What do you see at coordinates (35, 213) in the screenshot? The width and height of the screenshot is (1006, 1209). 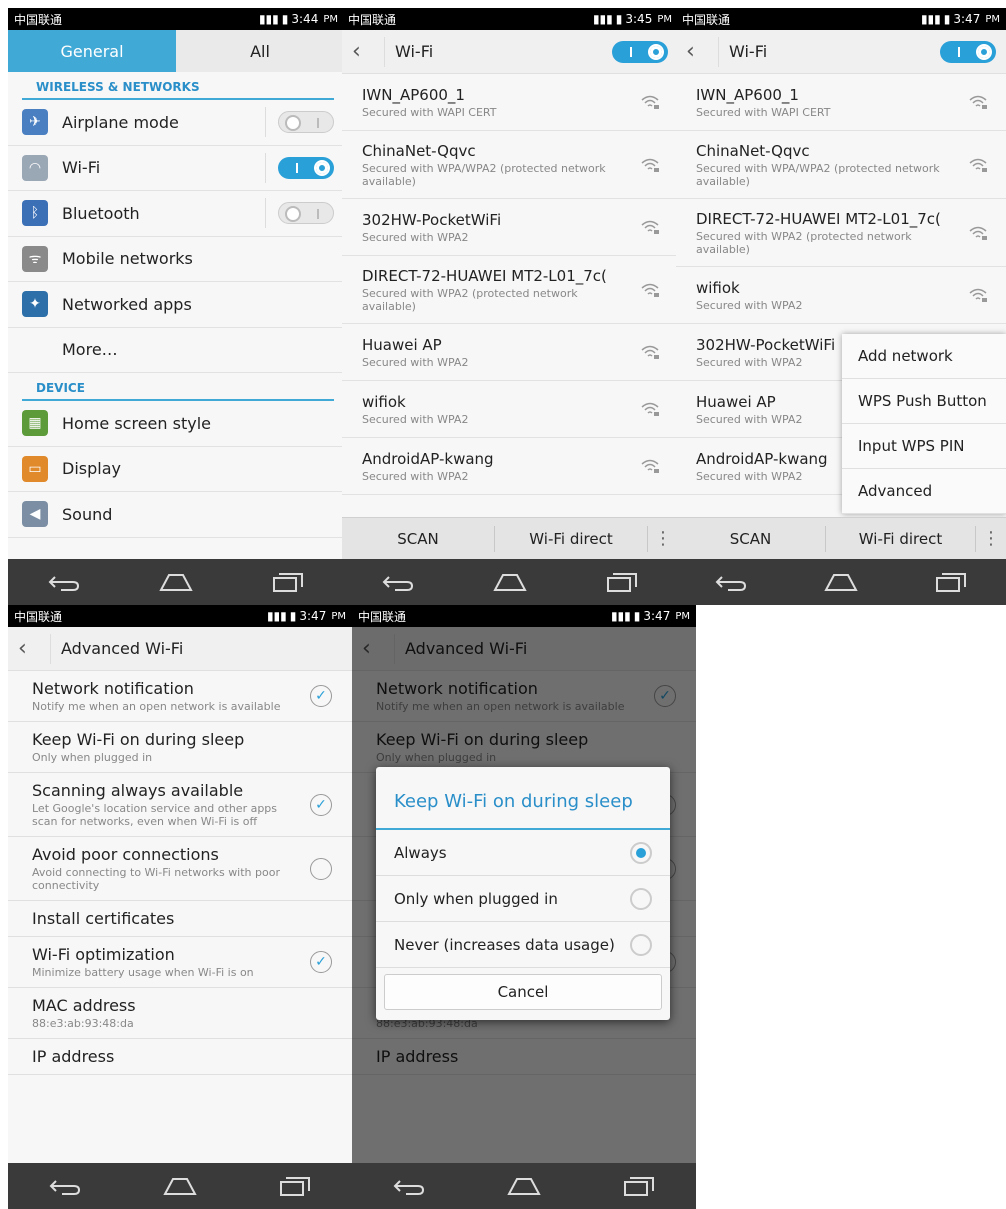 I see `bluetooth-icon: ᛒ` at bounding box center [35, 213].